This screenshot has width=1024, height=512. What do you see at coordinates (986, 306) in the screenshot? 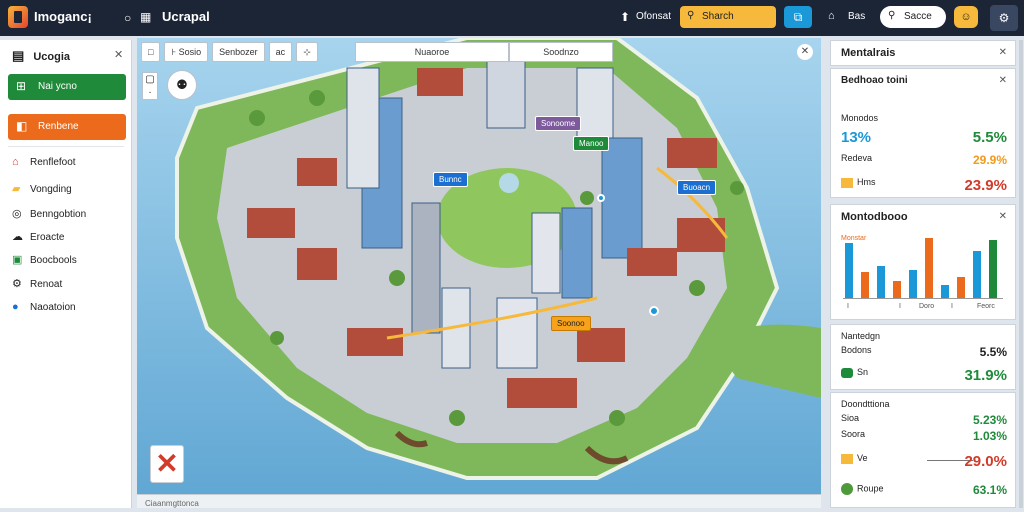
I see `bar-label: Feorc` at bounding box center [986, 306].